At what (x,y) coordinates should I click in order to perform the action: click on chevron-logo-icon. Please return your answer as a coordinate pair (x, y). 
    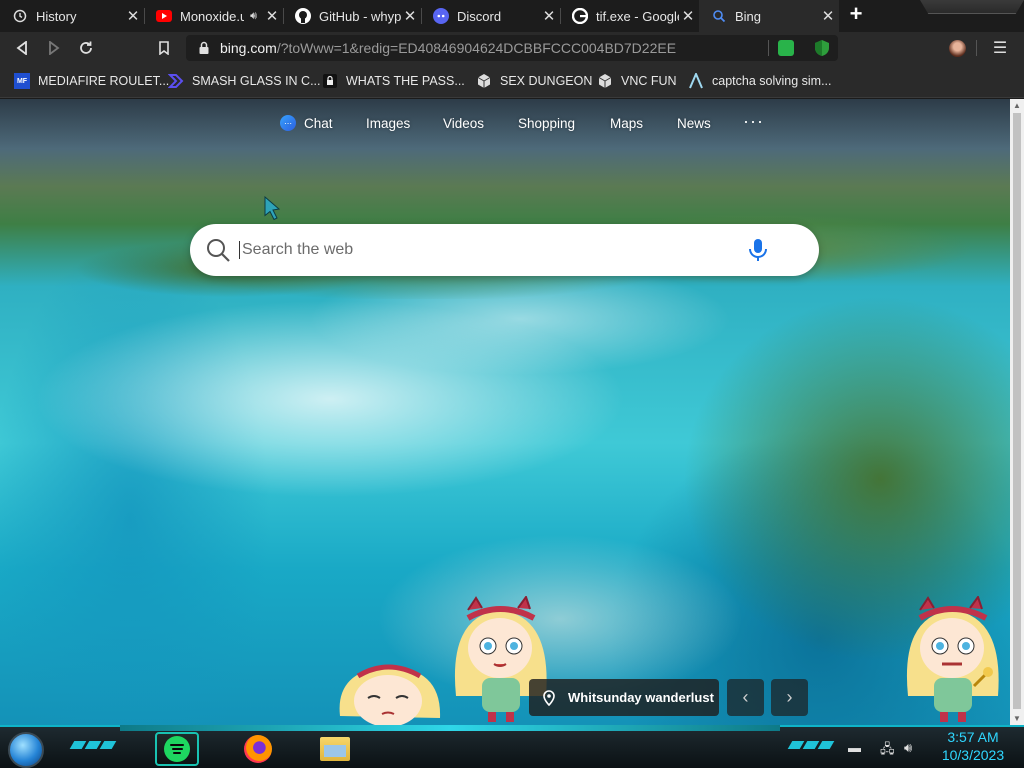
    Looking at the image, I should click on (176, 81).